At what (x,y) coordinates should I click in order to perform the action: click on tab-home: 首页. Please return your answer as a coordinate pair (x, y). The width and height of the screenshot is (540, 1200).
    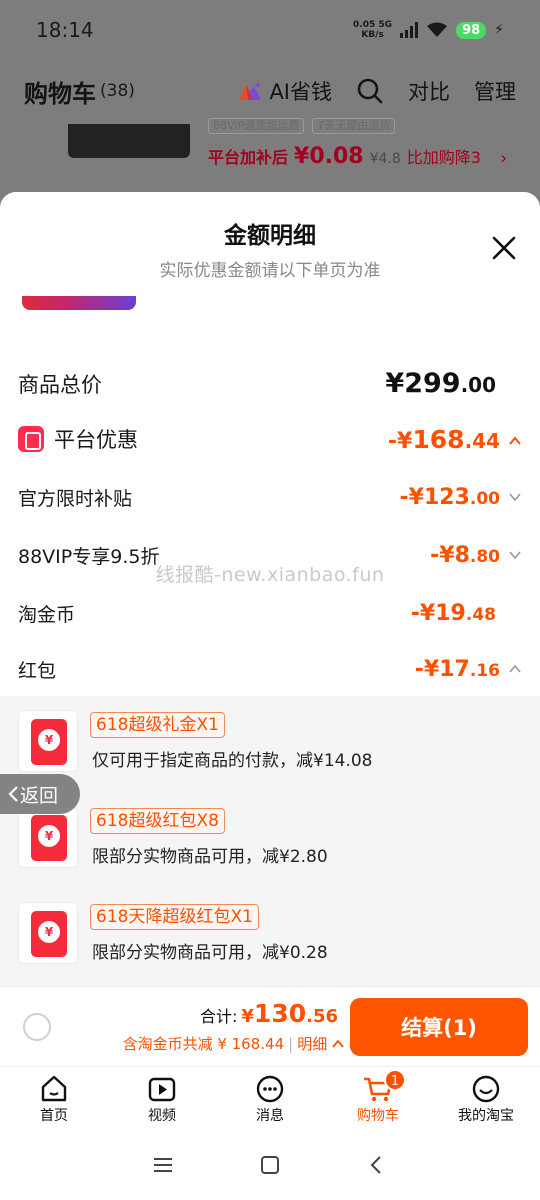
    Looking at the image, I should click on (54, 1098).